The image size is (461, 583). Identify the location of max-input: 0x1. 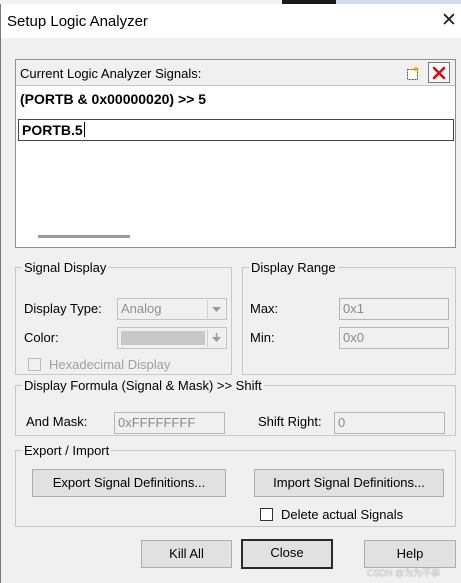
(394, 309).